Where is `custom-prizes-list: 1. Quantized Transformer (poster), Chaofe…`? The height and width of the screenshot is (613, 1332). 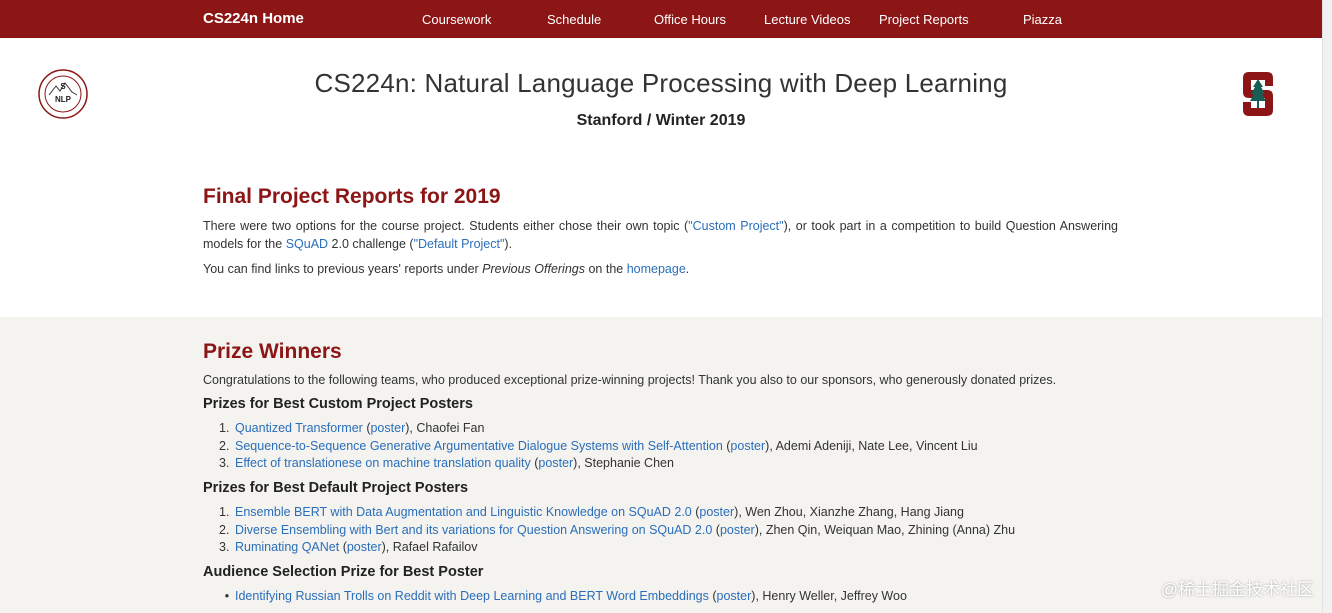 custom-prizes-list: 1. Quantized Transformer (poster), Chaofe… is located at coordinates (598, 446).